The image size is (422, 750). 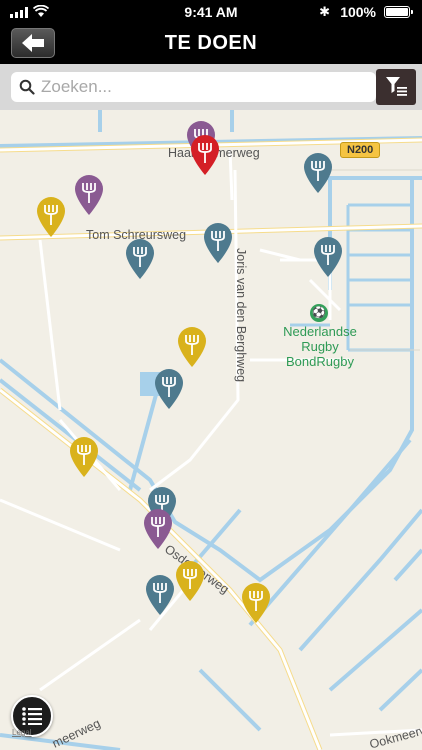 I want to click on search-field, so click(x=193, y=87).